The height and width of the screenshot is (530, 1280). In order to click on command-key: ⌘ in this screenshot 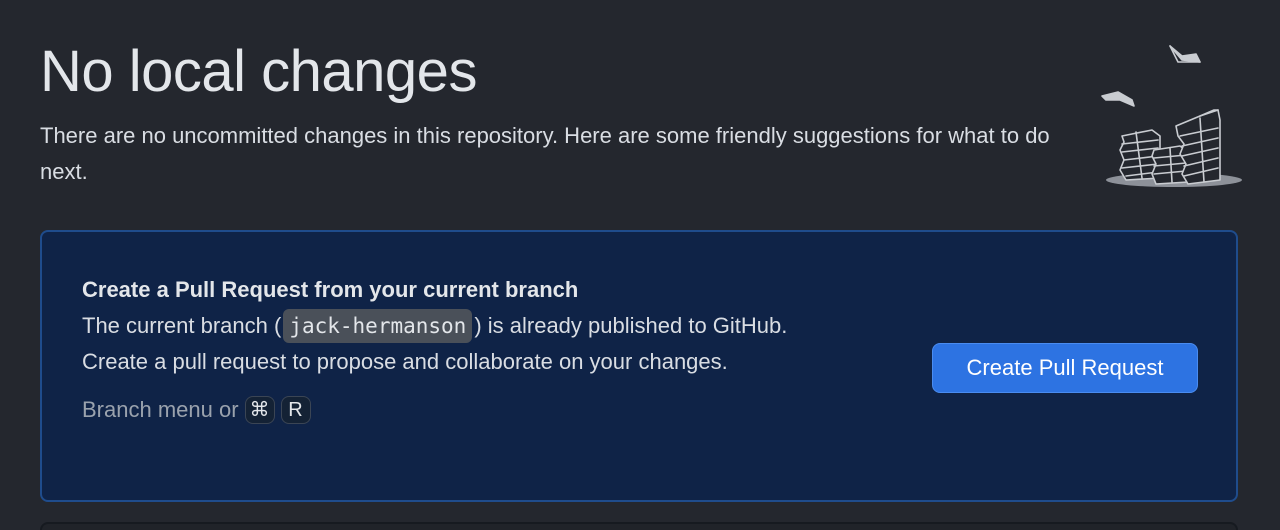, I will do `click(259, 410)`.